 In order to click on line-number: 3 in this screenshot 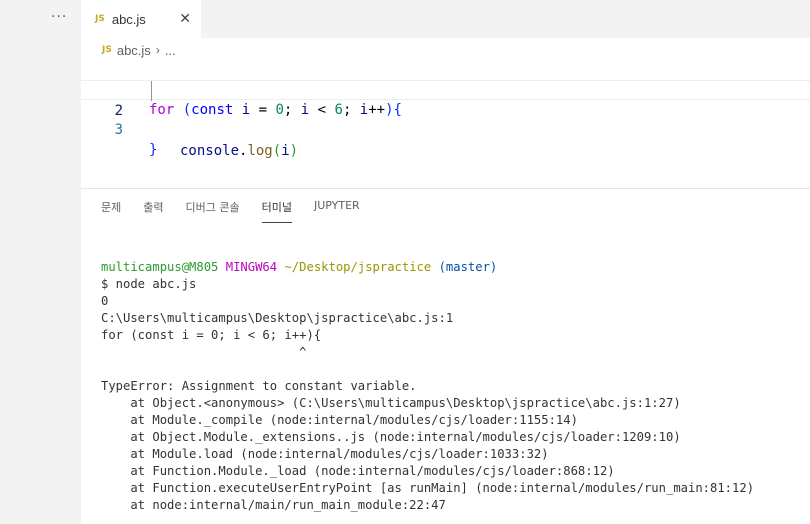, I will do `click(118, 130)`.